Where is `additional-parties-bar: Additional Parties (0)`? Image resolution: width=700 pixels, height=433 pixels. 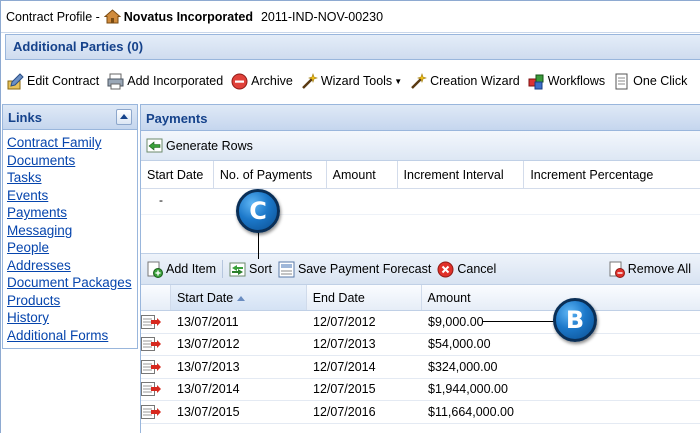
additional-parties-bar: Additional Parties (0) is located at coordinates (352, 47).